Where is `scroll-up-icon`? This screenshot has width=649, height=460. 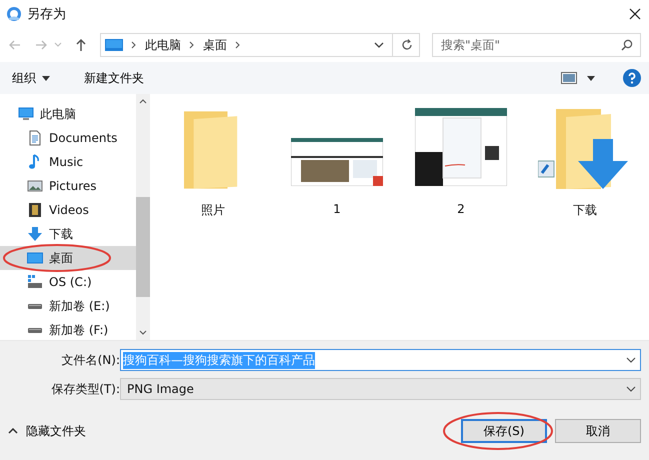
scroll-up-icon is located at coordinates (143, 101).